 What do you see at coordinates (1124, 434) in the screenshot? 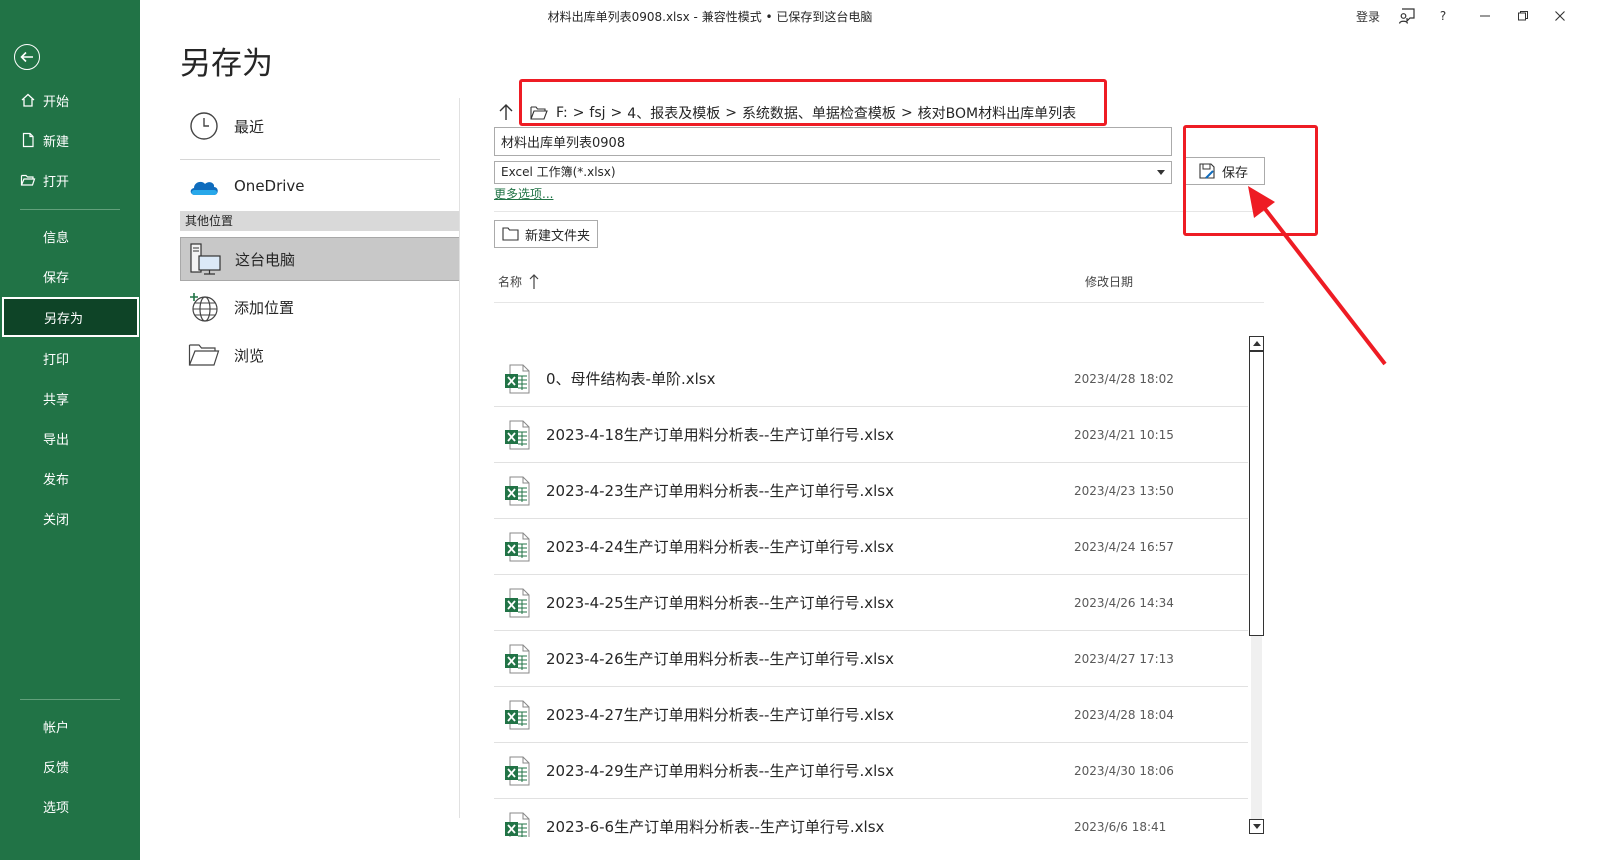
I see `file-date: 2023/4/21 10:15` at bounding box center [1124, 434].